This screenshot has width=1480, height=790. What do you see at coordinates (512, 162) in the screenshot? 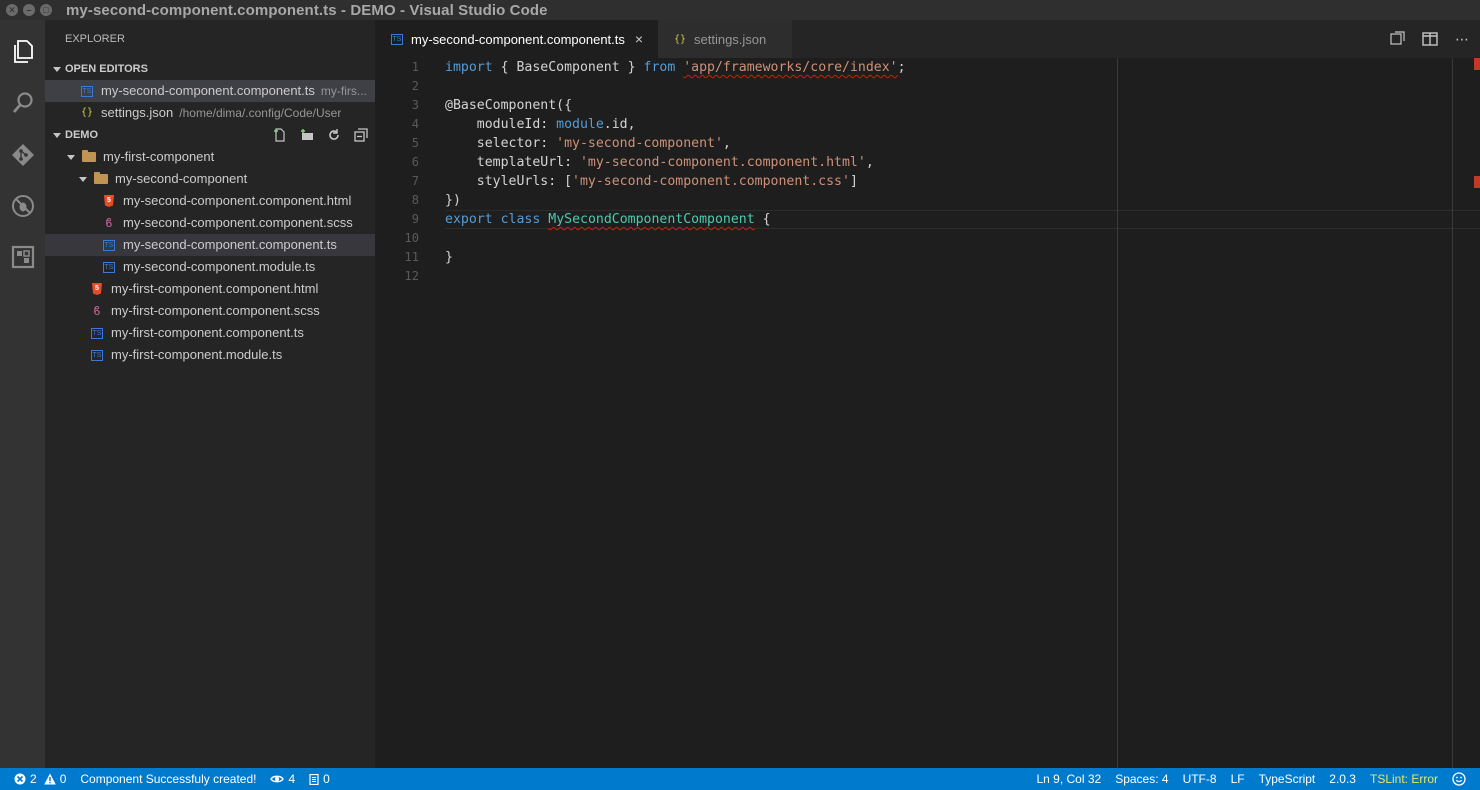
I see `code-token: templateUrl:` at bounding box center [512, 162].